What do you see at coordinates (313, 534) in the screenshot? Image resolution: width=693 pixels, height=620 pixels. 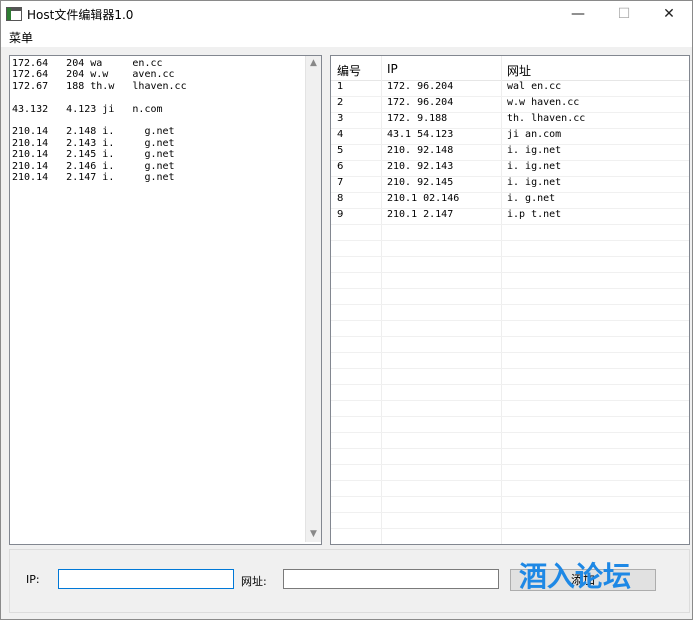 I see `scroll-down-icon: ▼` at bounding box center [313, 534].